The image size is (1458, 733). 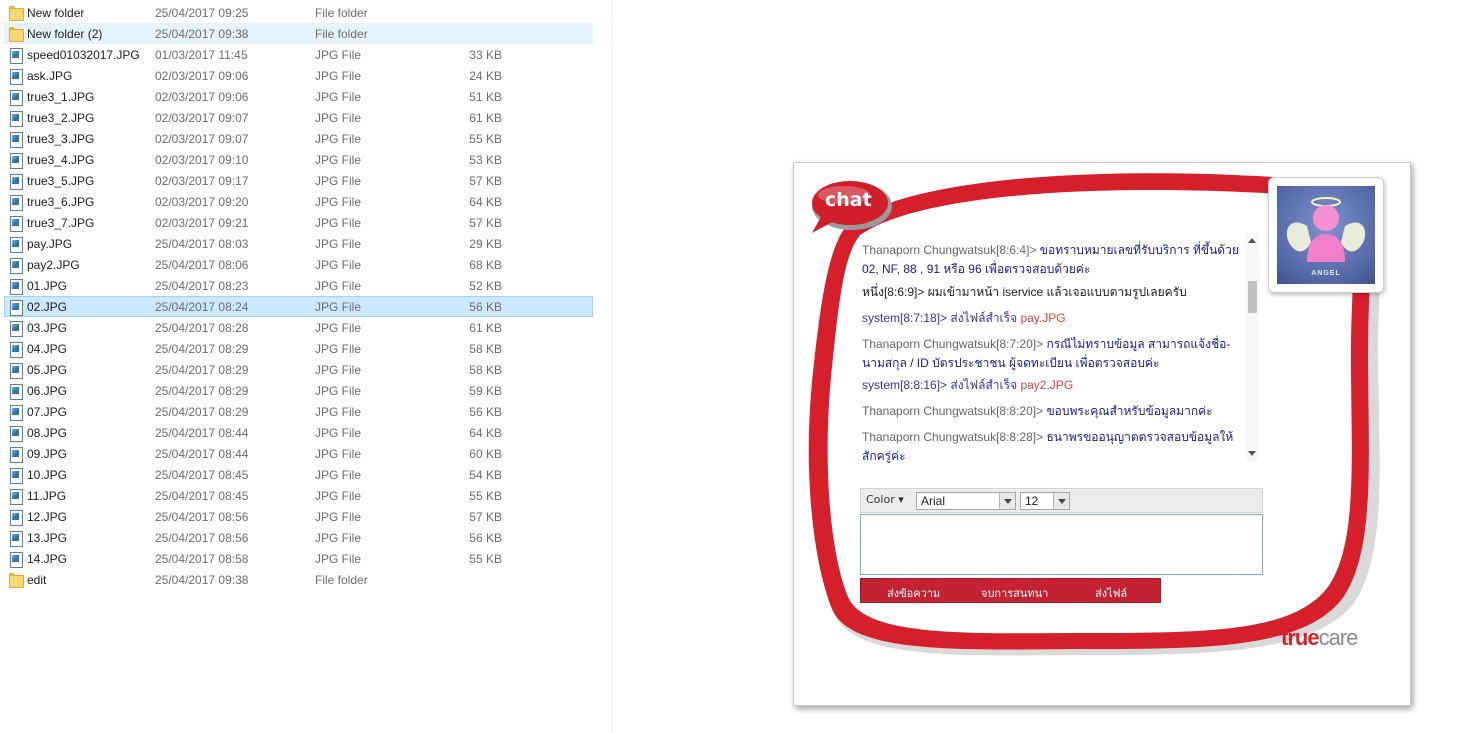 What do you see at coordinates (1046, 385) in the screenshot?
I see `attachment-link: pay2.JPG` at bounding box center [1046, 385].